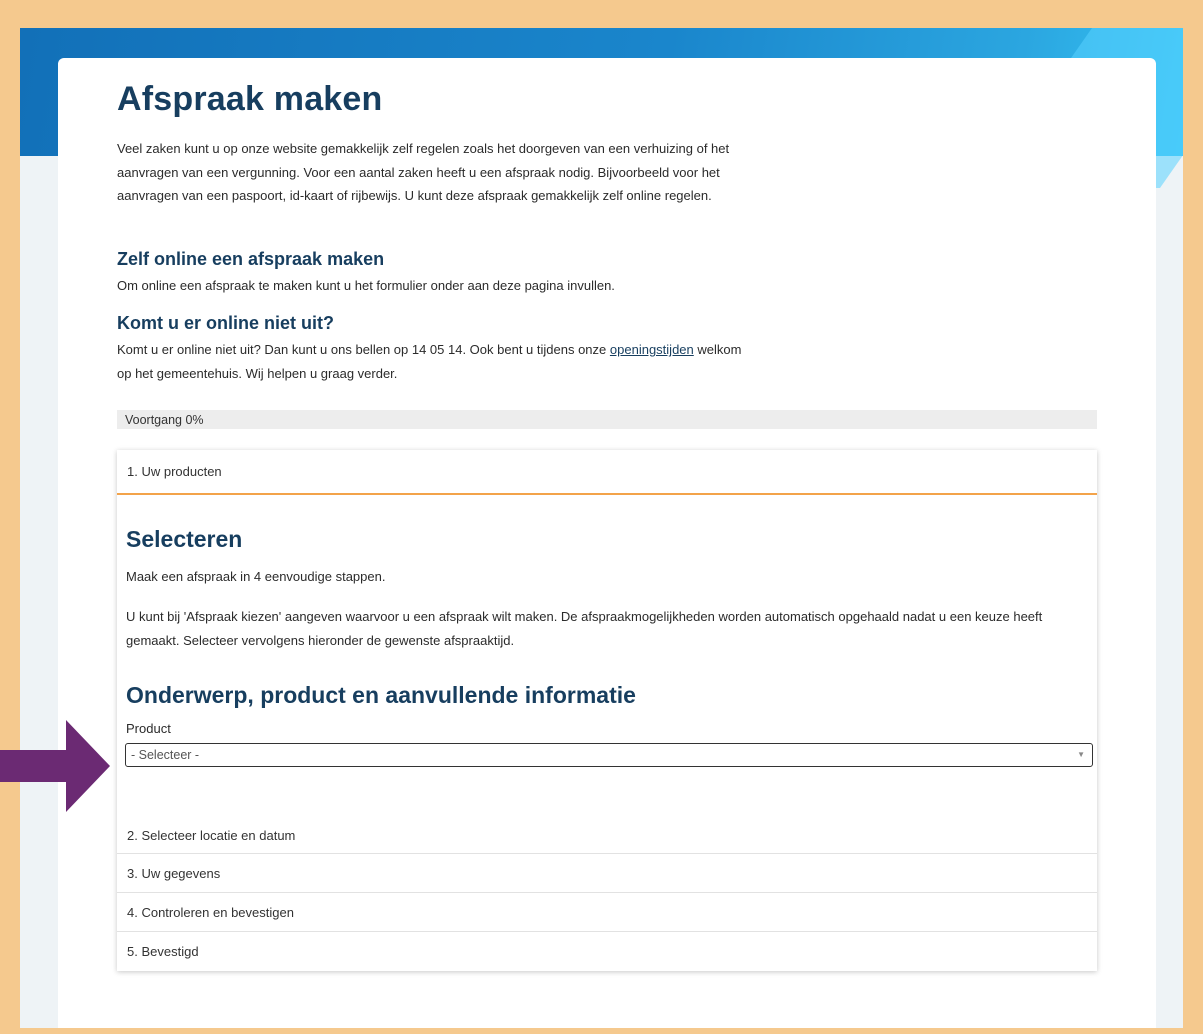 This screenshot has width=1203, height=1034. What do you see at coordinates (184, 539) in the screenshot?
I see `step-heading: Selecteren` at bounding box center [184, 539].